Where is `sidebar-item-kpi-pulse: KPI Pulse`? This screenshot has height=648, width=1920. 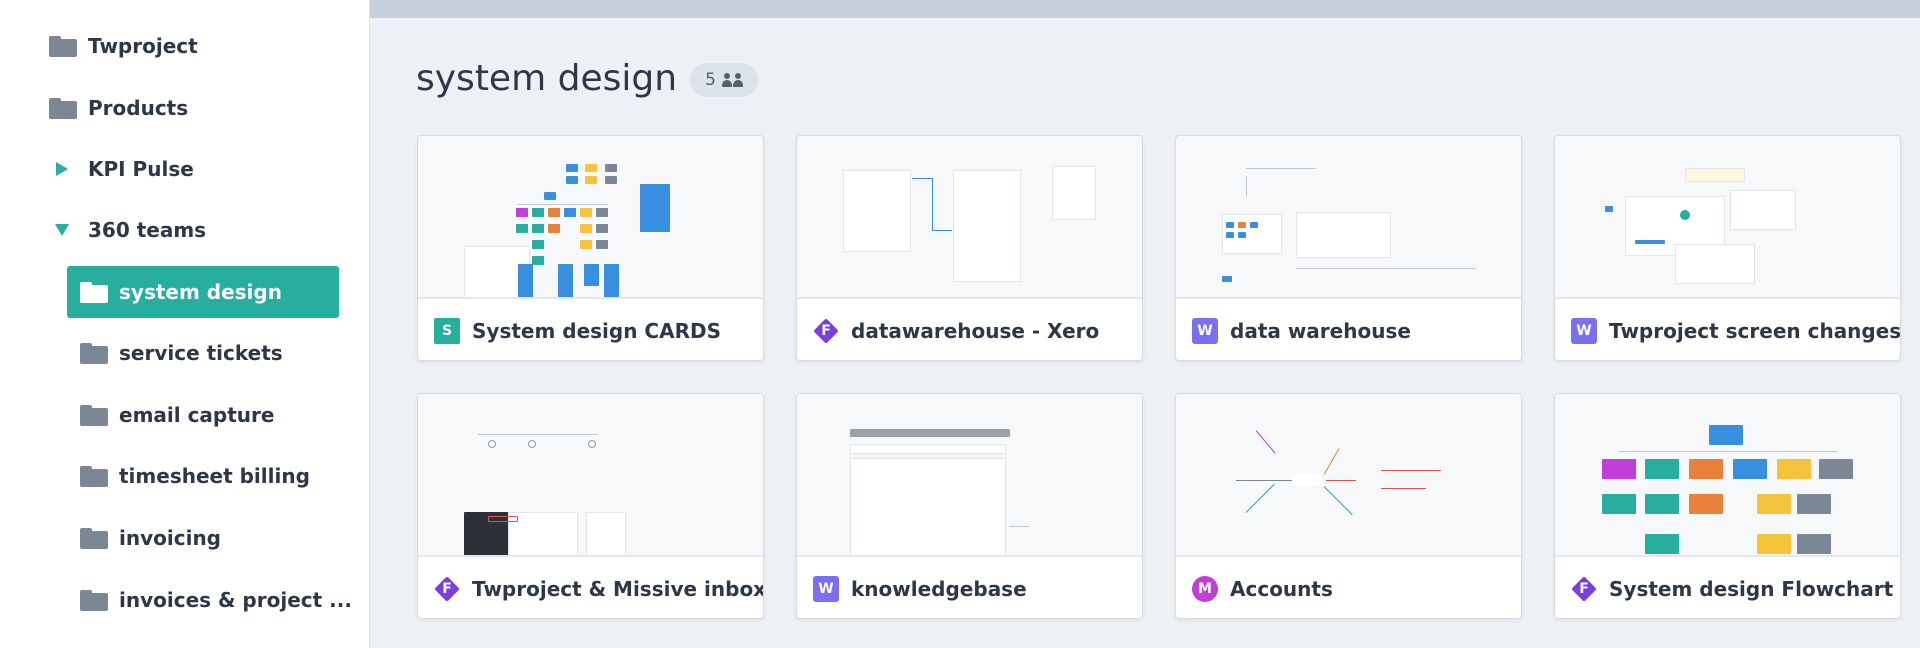 sidebar-item-kpi-pulse: KPI Pulse is located at coordinates (121, 169).